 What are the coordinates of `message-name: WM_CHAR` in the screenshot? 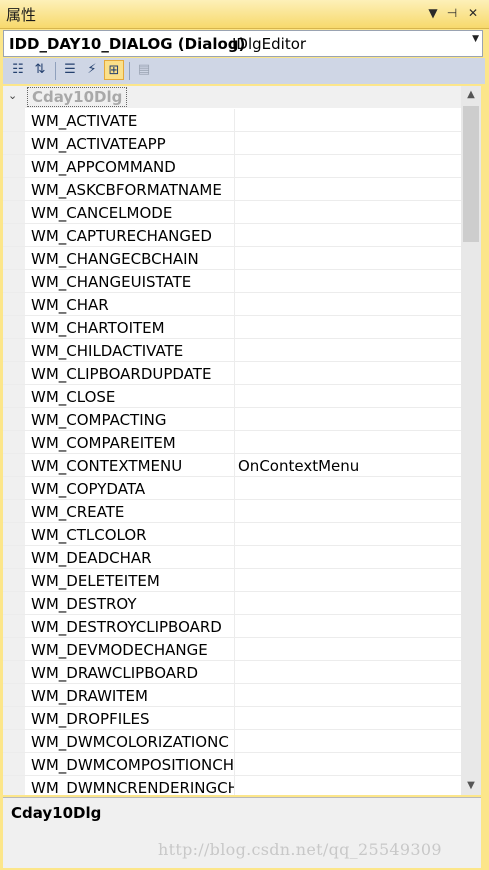 It's located at (70, 305).